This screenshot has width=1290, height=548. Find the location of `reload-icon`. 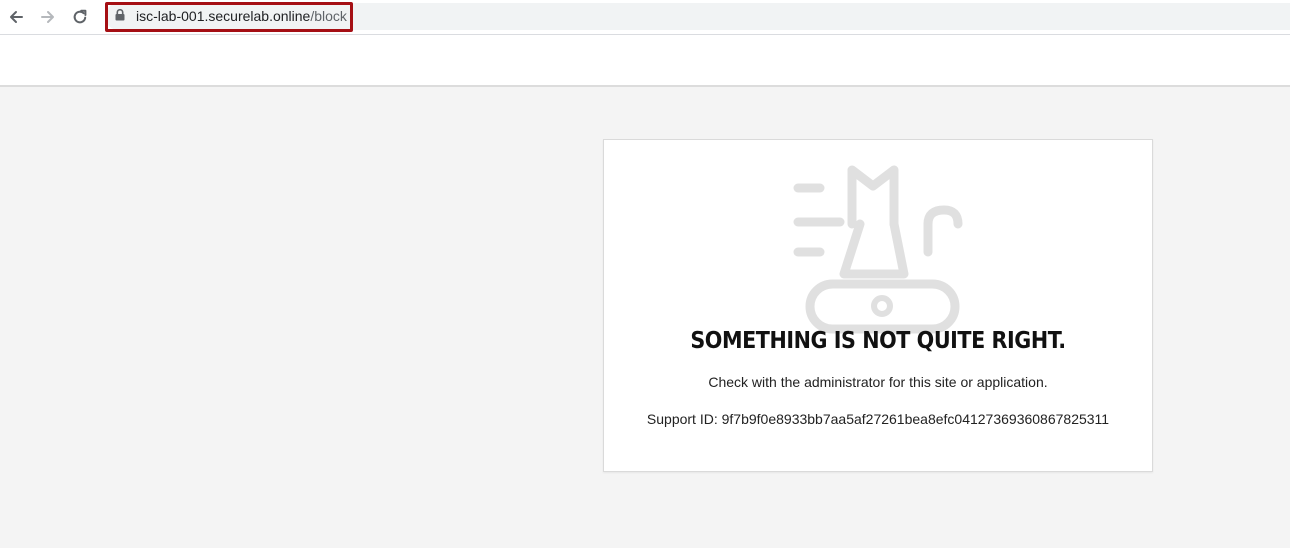

reload-icon is located at coordinates (80, 16).